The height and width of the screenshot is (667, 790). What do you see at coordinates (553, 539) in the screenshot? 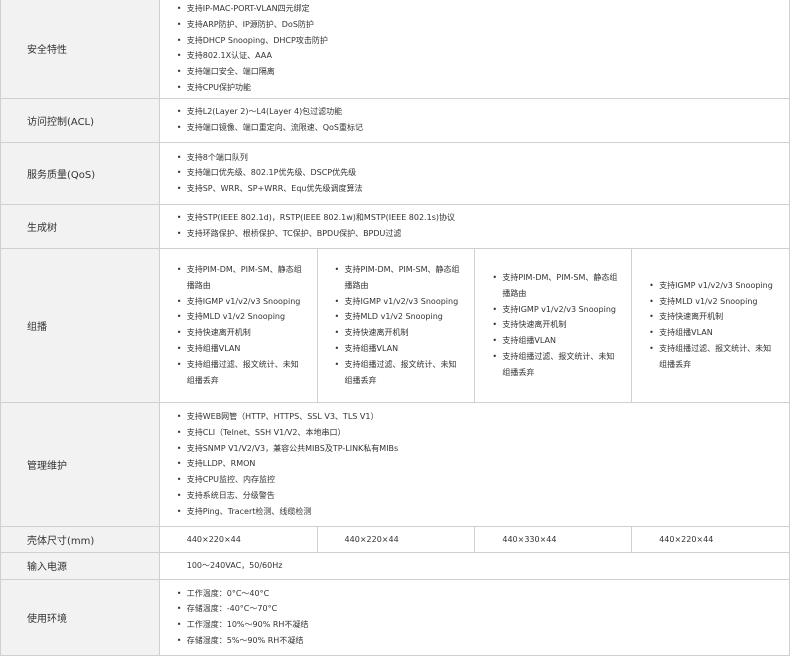
I see `dimension-value-3: 440×330×44` at bounding box center [553, 539].